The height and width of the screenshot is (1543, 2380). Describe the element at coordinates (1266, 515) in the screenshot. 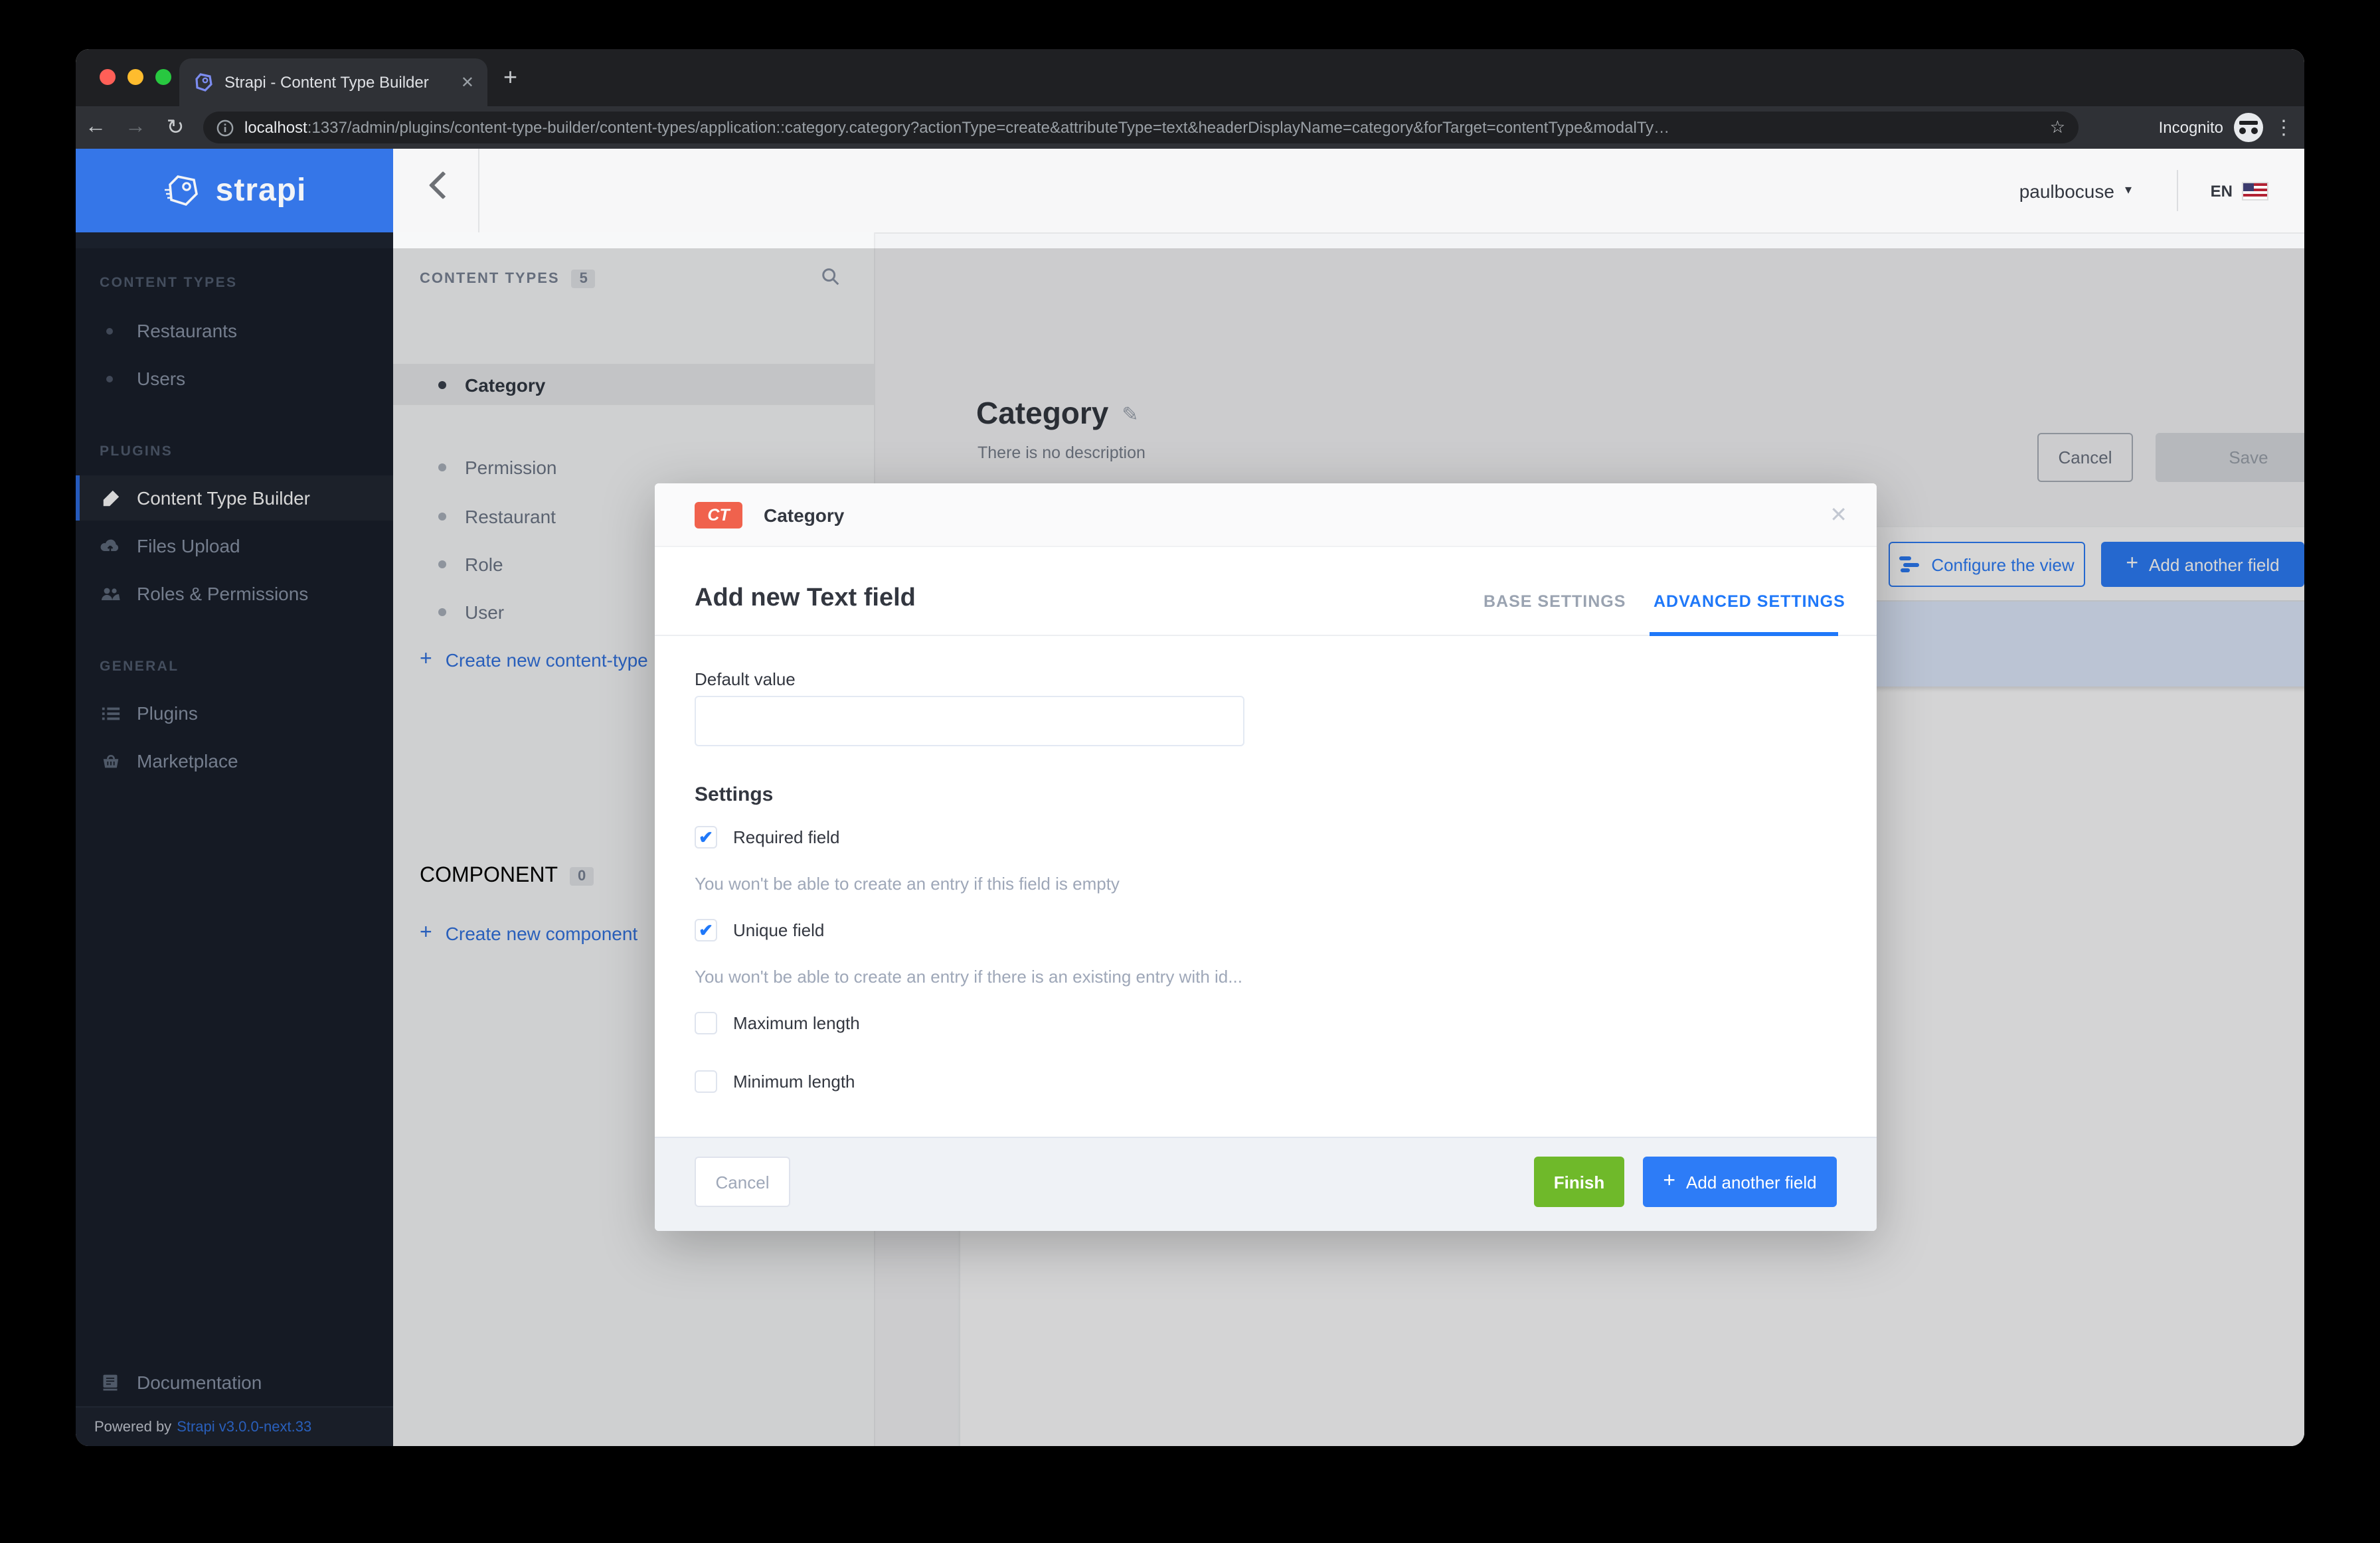

I see `modal-header: CT Category` at that location.